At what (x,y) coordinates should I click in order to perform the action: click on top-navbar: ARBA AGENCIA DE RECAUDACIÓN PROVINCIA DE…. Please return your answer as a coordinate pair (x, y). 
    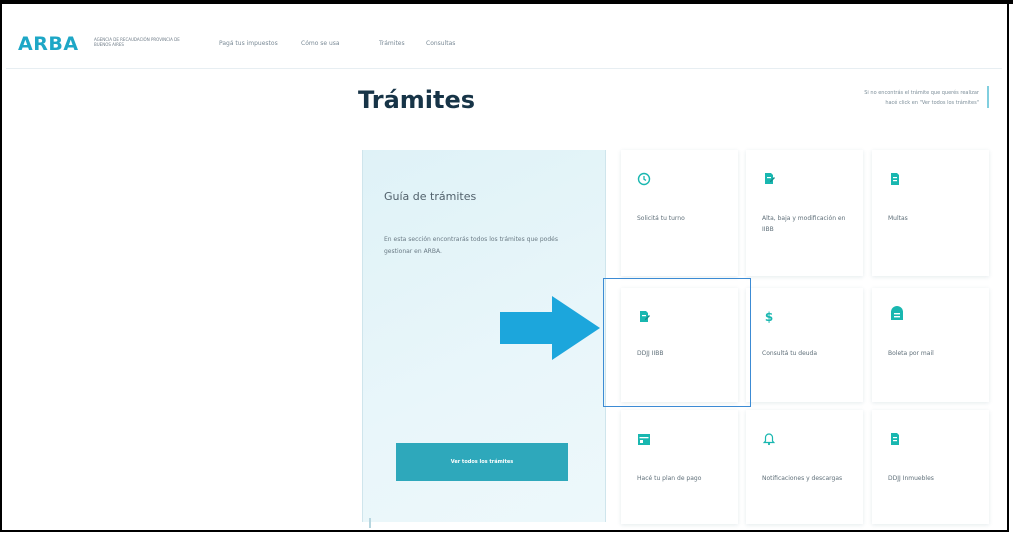
    Looking at the image, I should click on (504, 37).